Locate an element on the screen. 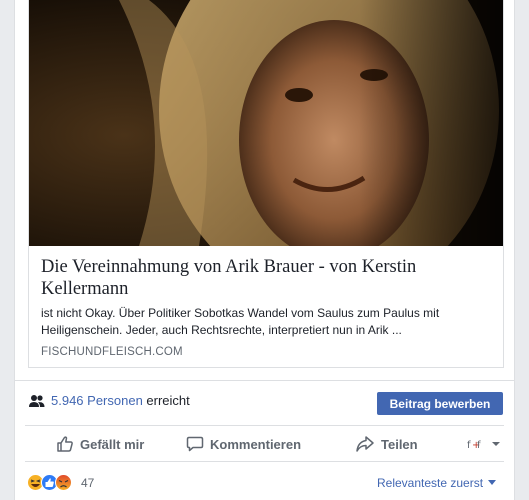 The width and height of the screenshot is (529, 500). reach-row: 5.946 Personen erreicht Beitrag bewerben is located at coordinates (264, 402).